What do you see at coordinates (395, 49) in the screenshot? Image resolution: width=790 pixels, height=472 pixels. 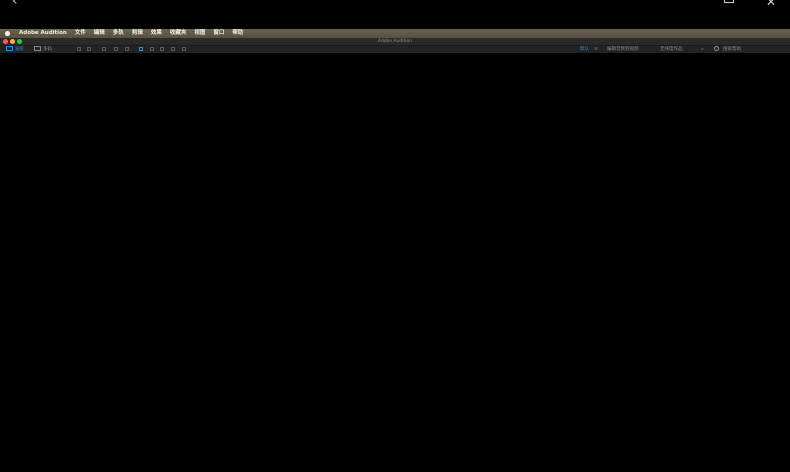 I see `main-toolbar: 波形 多轨 默认 ≡ 编辑音频到视频 无线电作品 » 搜索帮助` at bounding box center [395, 49].